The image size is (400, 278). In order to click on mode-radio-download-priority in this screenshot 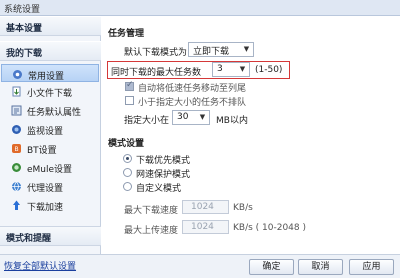, I will do `click(127, 158)`.